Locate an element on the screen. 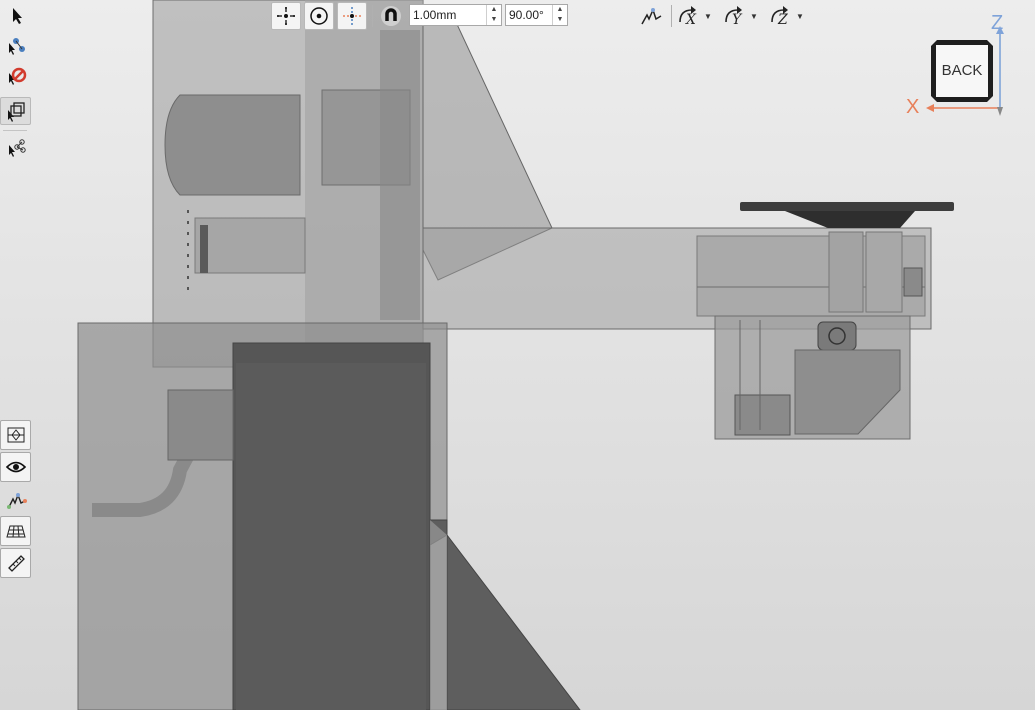 This screenshot has height=710, width=1035. svg-text: Z is located at coordinates (782, 20).